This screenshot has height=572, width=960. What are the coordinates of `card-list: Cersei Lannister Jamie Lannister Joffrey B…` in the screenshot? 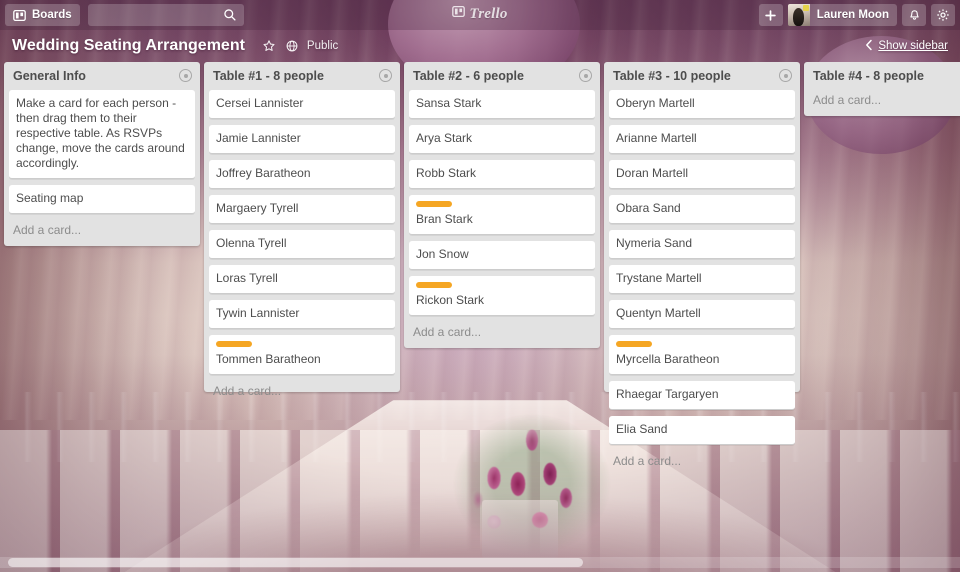 It's located at (302, 232).